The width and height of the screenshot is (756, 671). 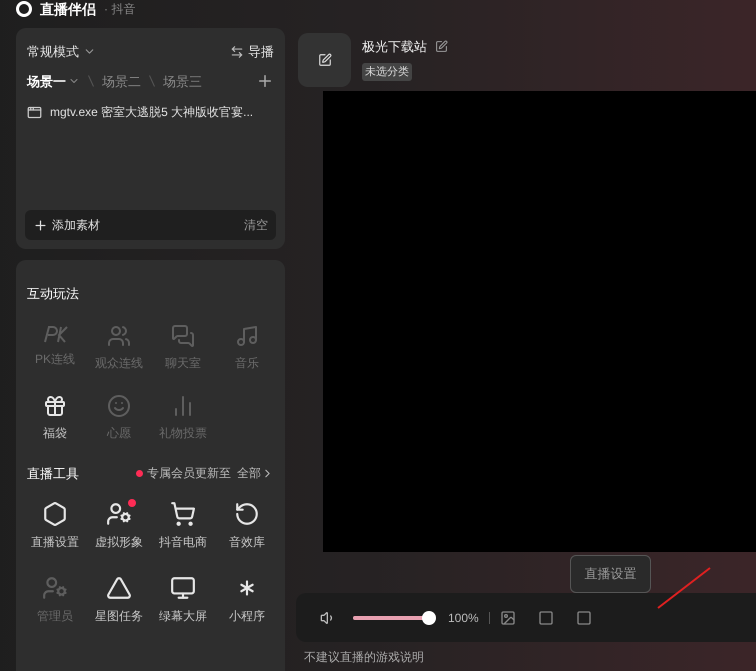 What do you see at coordinates (53, 81) in the screenshot?
I see `scene-tab: 场景一` at bounding box center [53, 81].